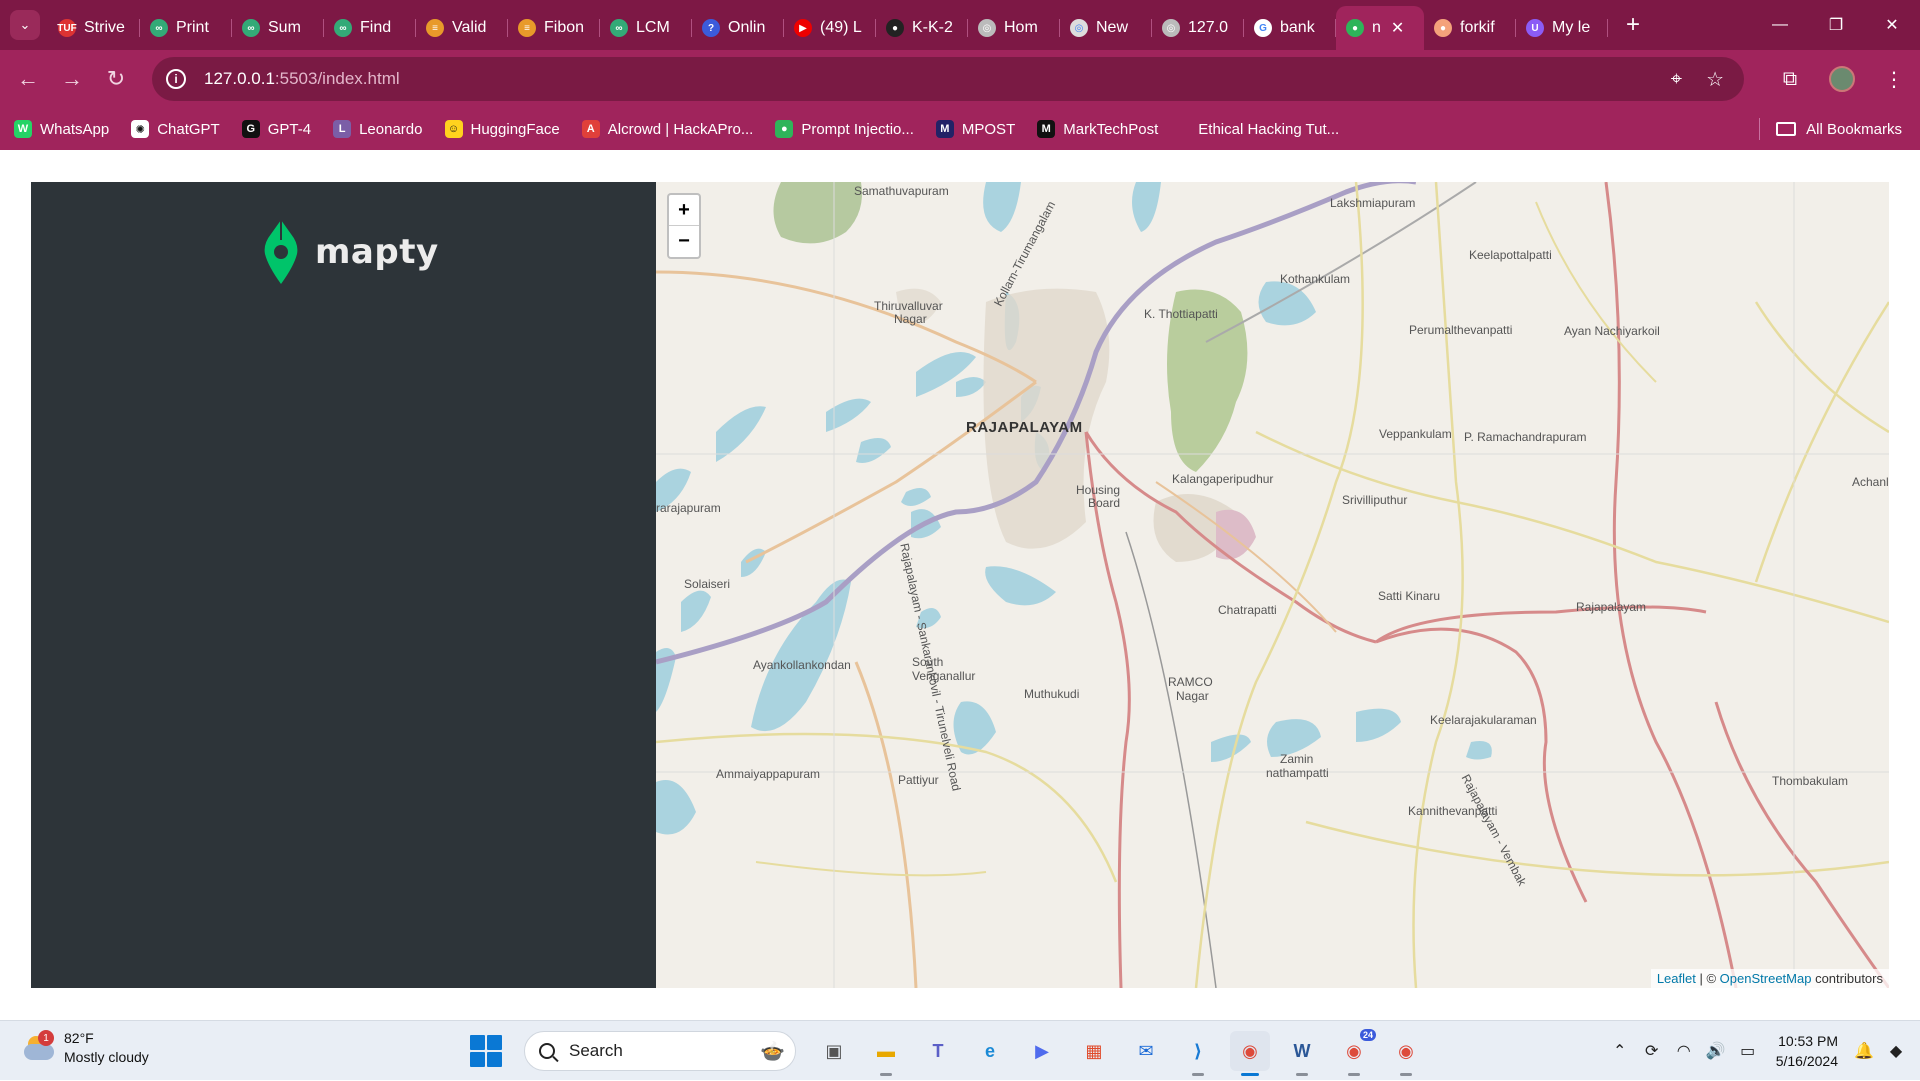  Describe the element at coordinates (922, 28) in the screenshot. I see `browser-tab: ● K-K-2` at that location.